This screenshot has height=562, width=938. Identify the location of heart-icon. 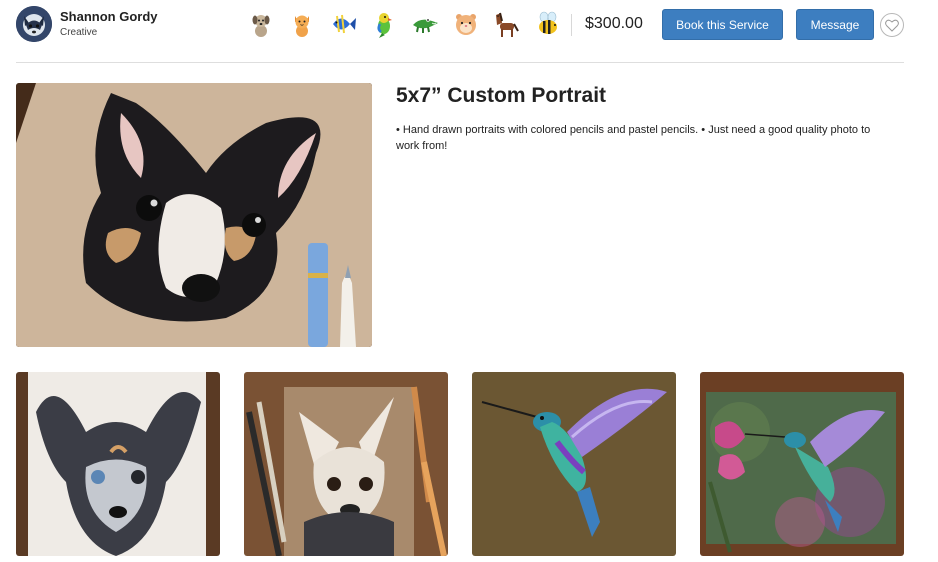
(892, 25).